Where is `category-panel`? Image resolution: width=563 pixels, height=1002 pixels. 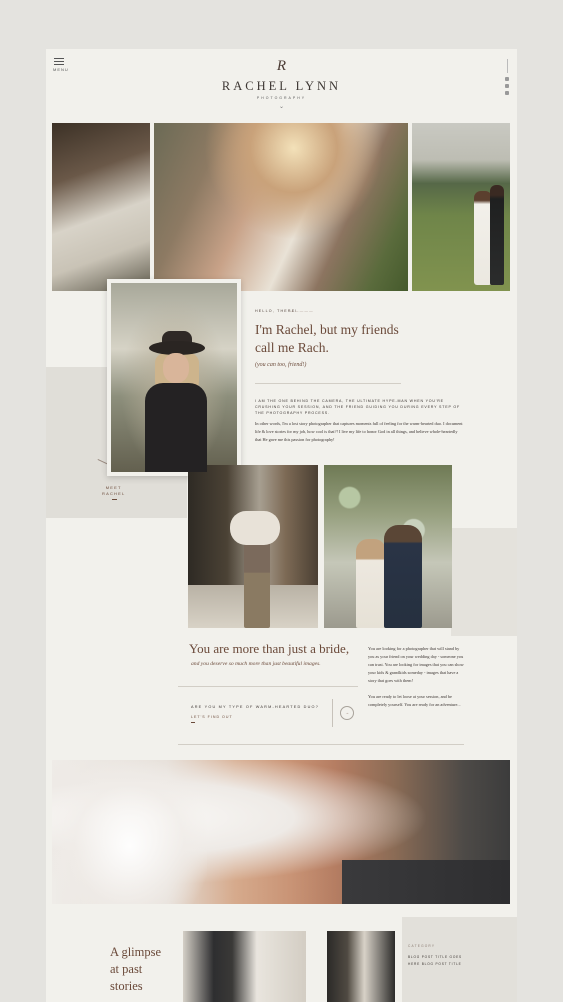
category-panel is located at coordinates (459, 959).